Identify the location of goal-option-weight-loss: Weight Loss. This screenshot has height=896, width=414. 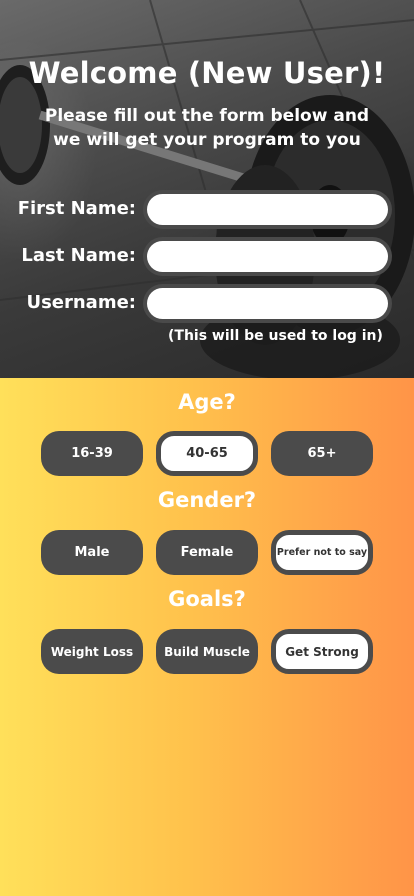
(92, 651).